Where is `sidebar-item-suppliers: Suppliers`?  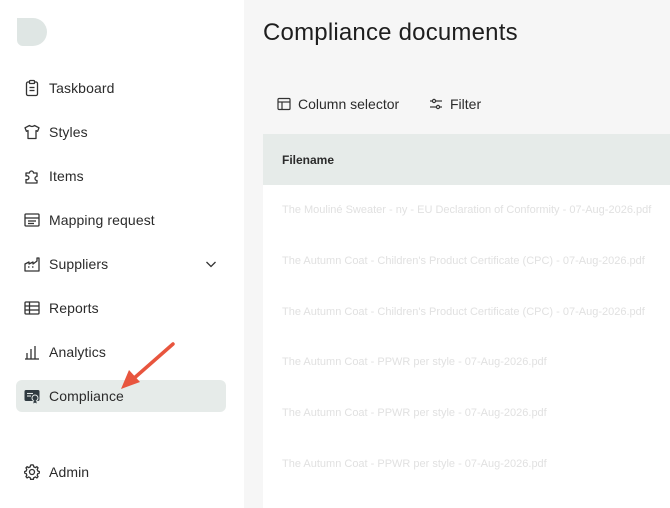 sidebar-item-suppliers: Suppliers is located at coordinates (121, 264).